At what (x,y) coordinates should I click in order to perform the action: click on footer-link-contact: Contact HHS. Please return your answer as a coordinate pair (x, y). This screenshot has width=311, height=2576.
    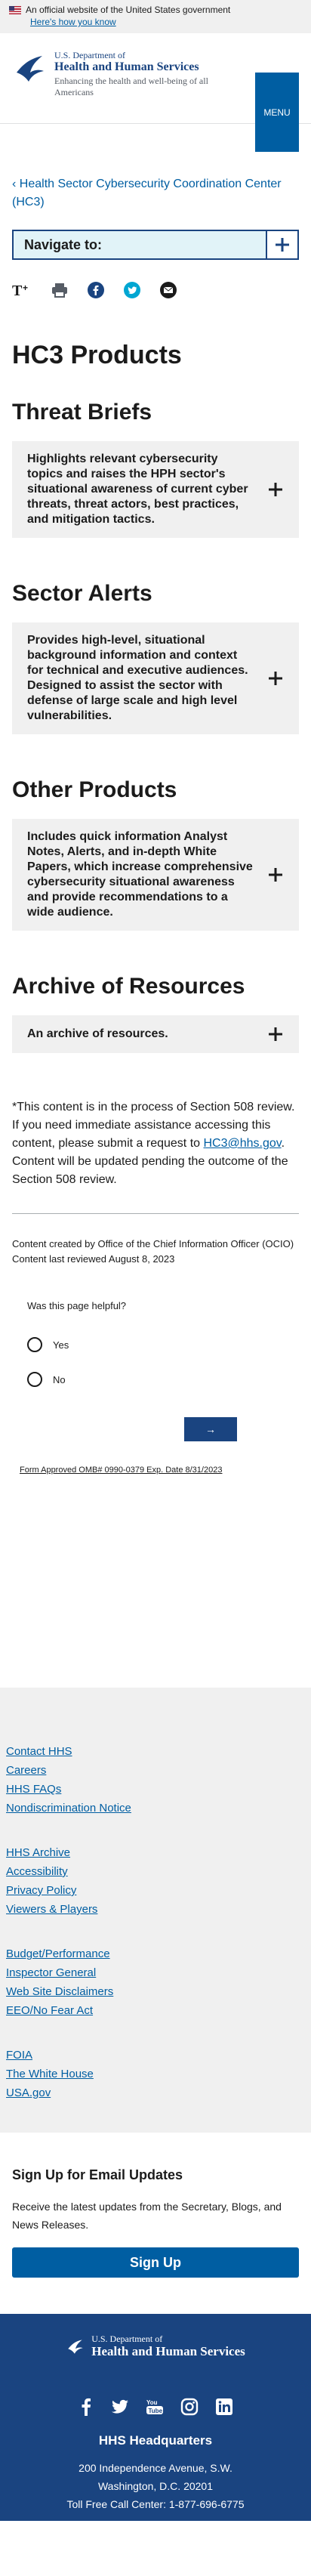
    Looking at the image, I should click on (155, 1751).